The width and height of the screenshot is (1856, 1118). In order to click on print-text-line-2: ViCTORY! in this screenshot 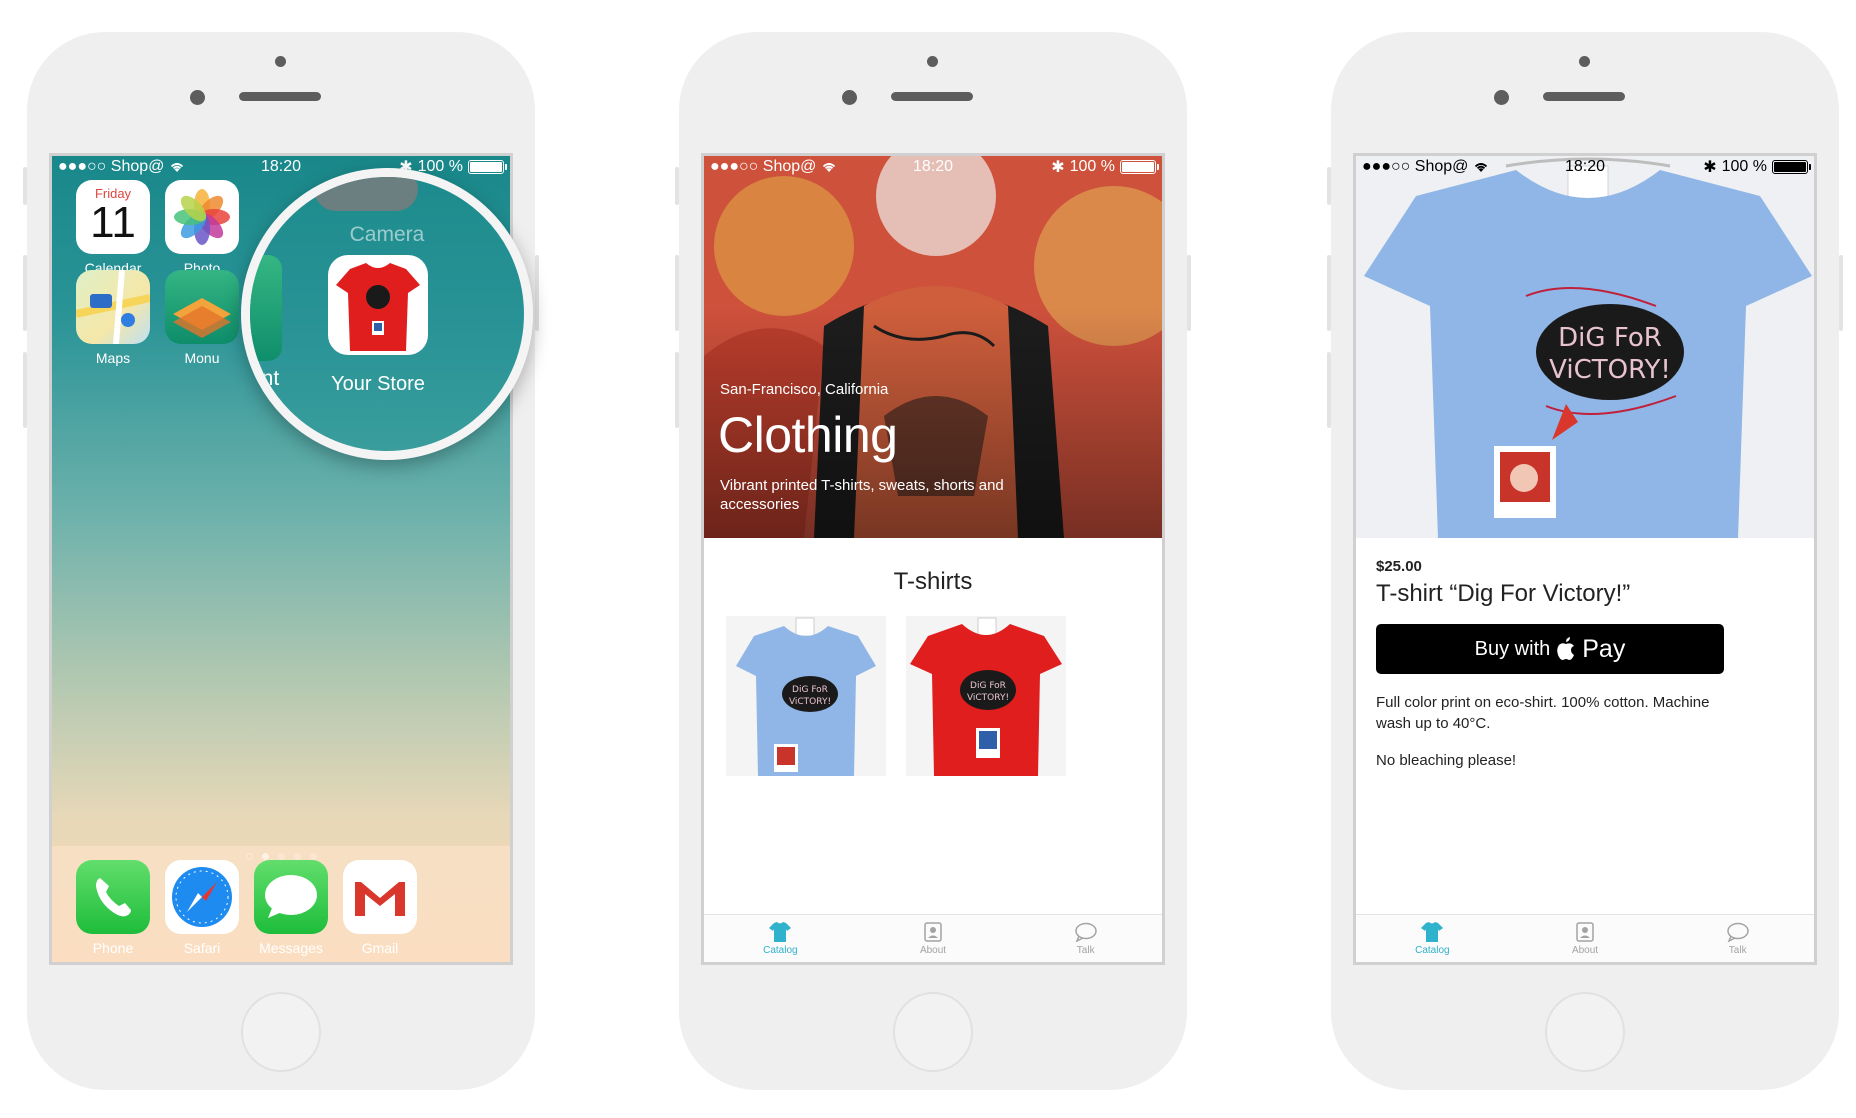, I will do `click(1610, 370)`.